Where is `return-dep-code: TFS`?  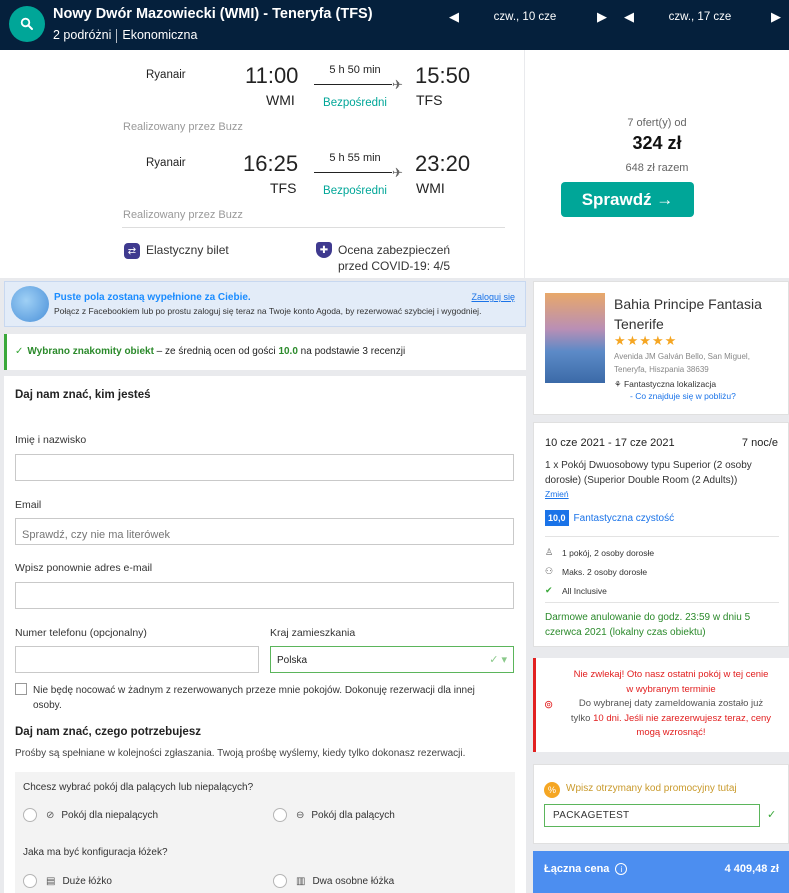
return-dep-code: TFS is located at coordinates (283, 188).